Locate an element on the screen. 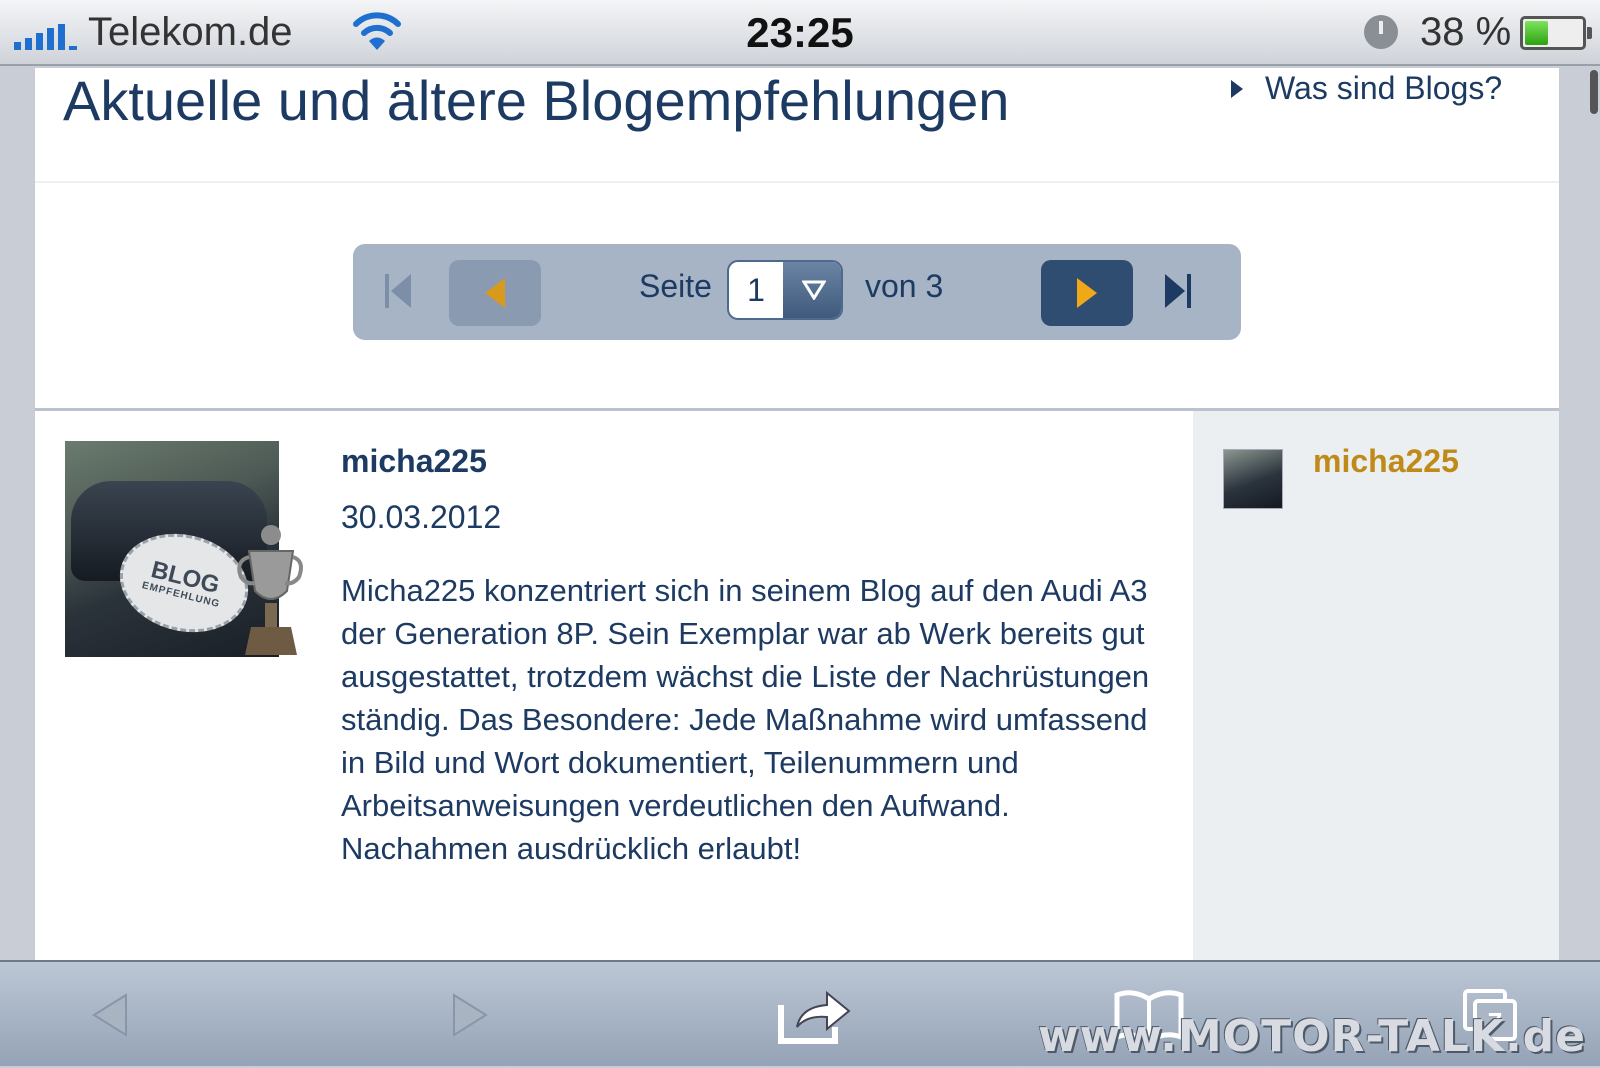 Image resolution: width=1600 pixels, height=1068 pixels. what-are-blogs-link: Was sind Blogs? is located at coordinates (1366, 88).